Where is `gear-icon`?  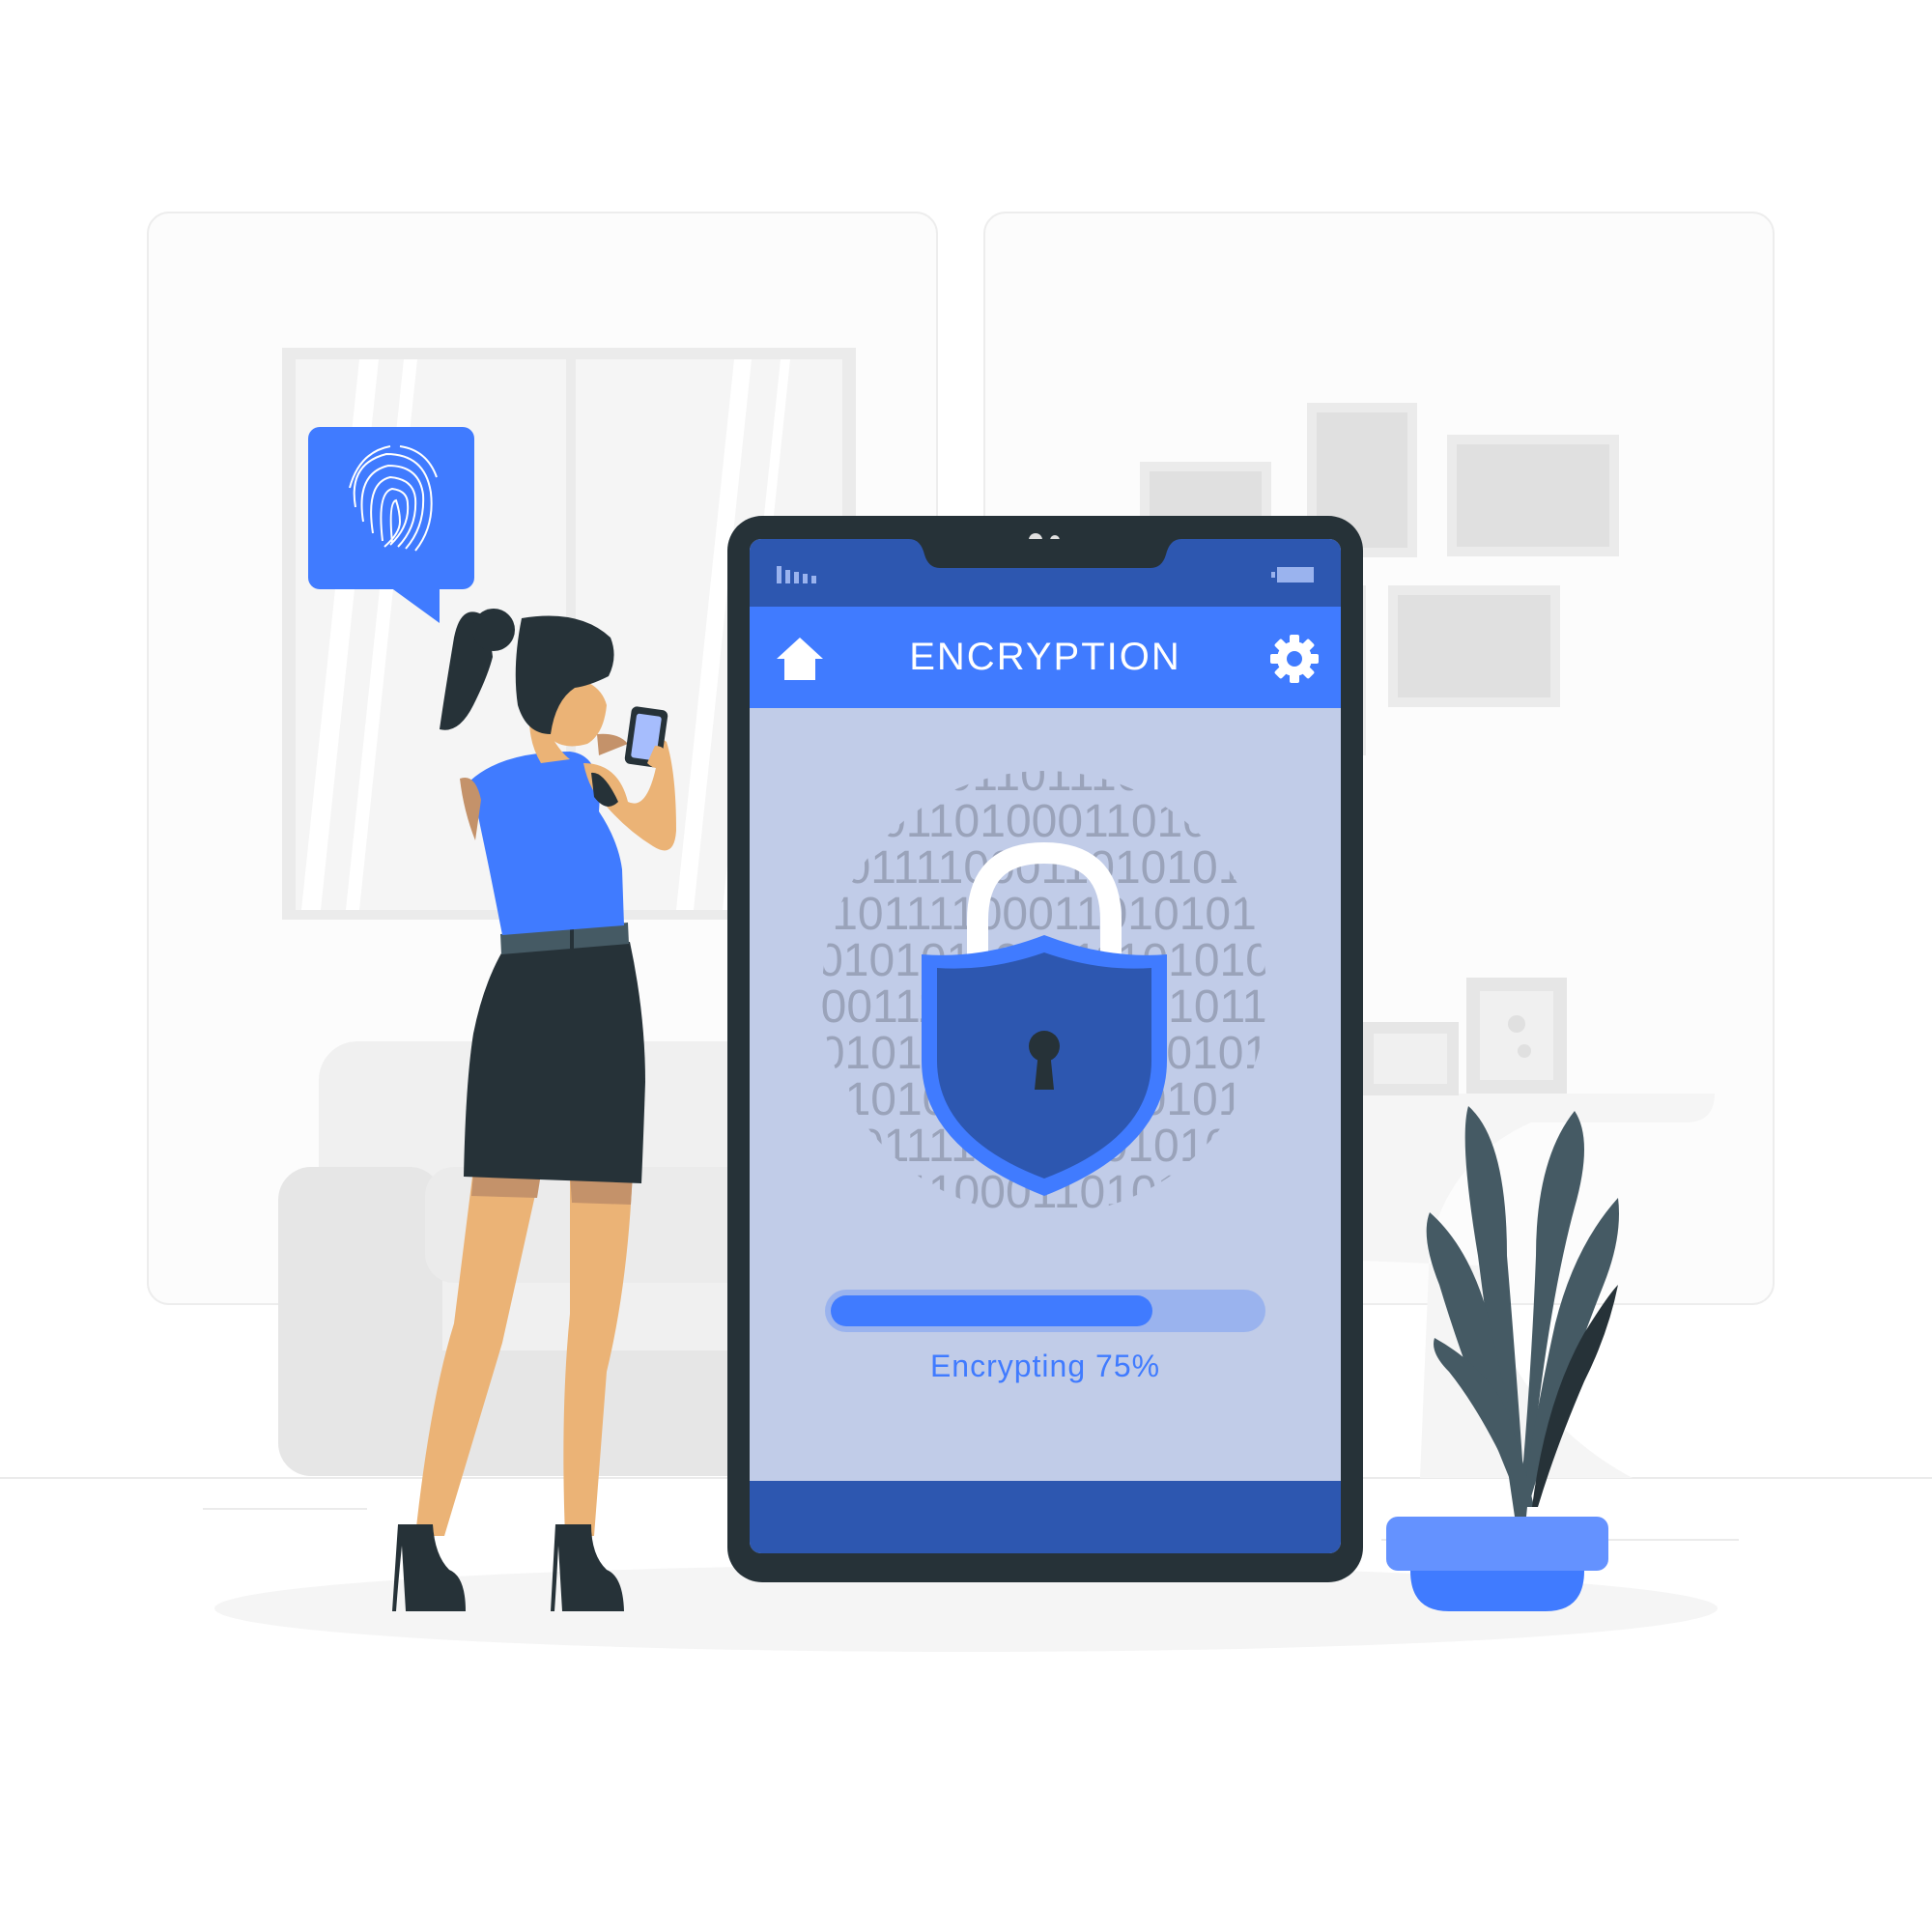 gear-icon is located at coordinates (1294, 659).